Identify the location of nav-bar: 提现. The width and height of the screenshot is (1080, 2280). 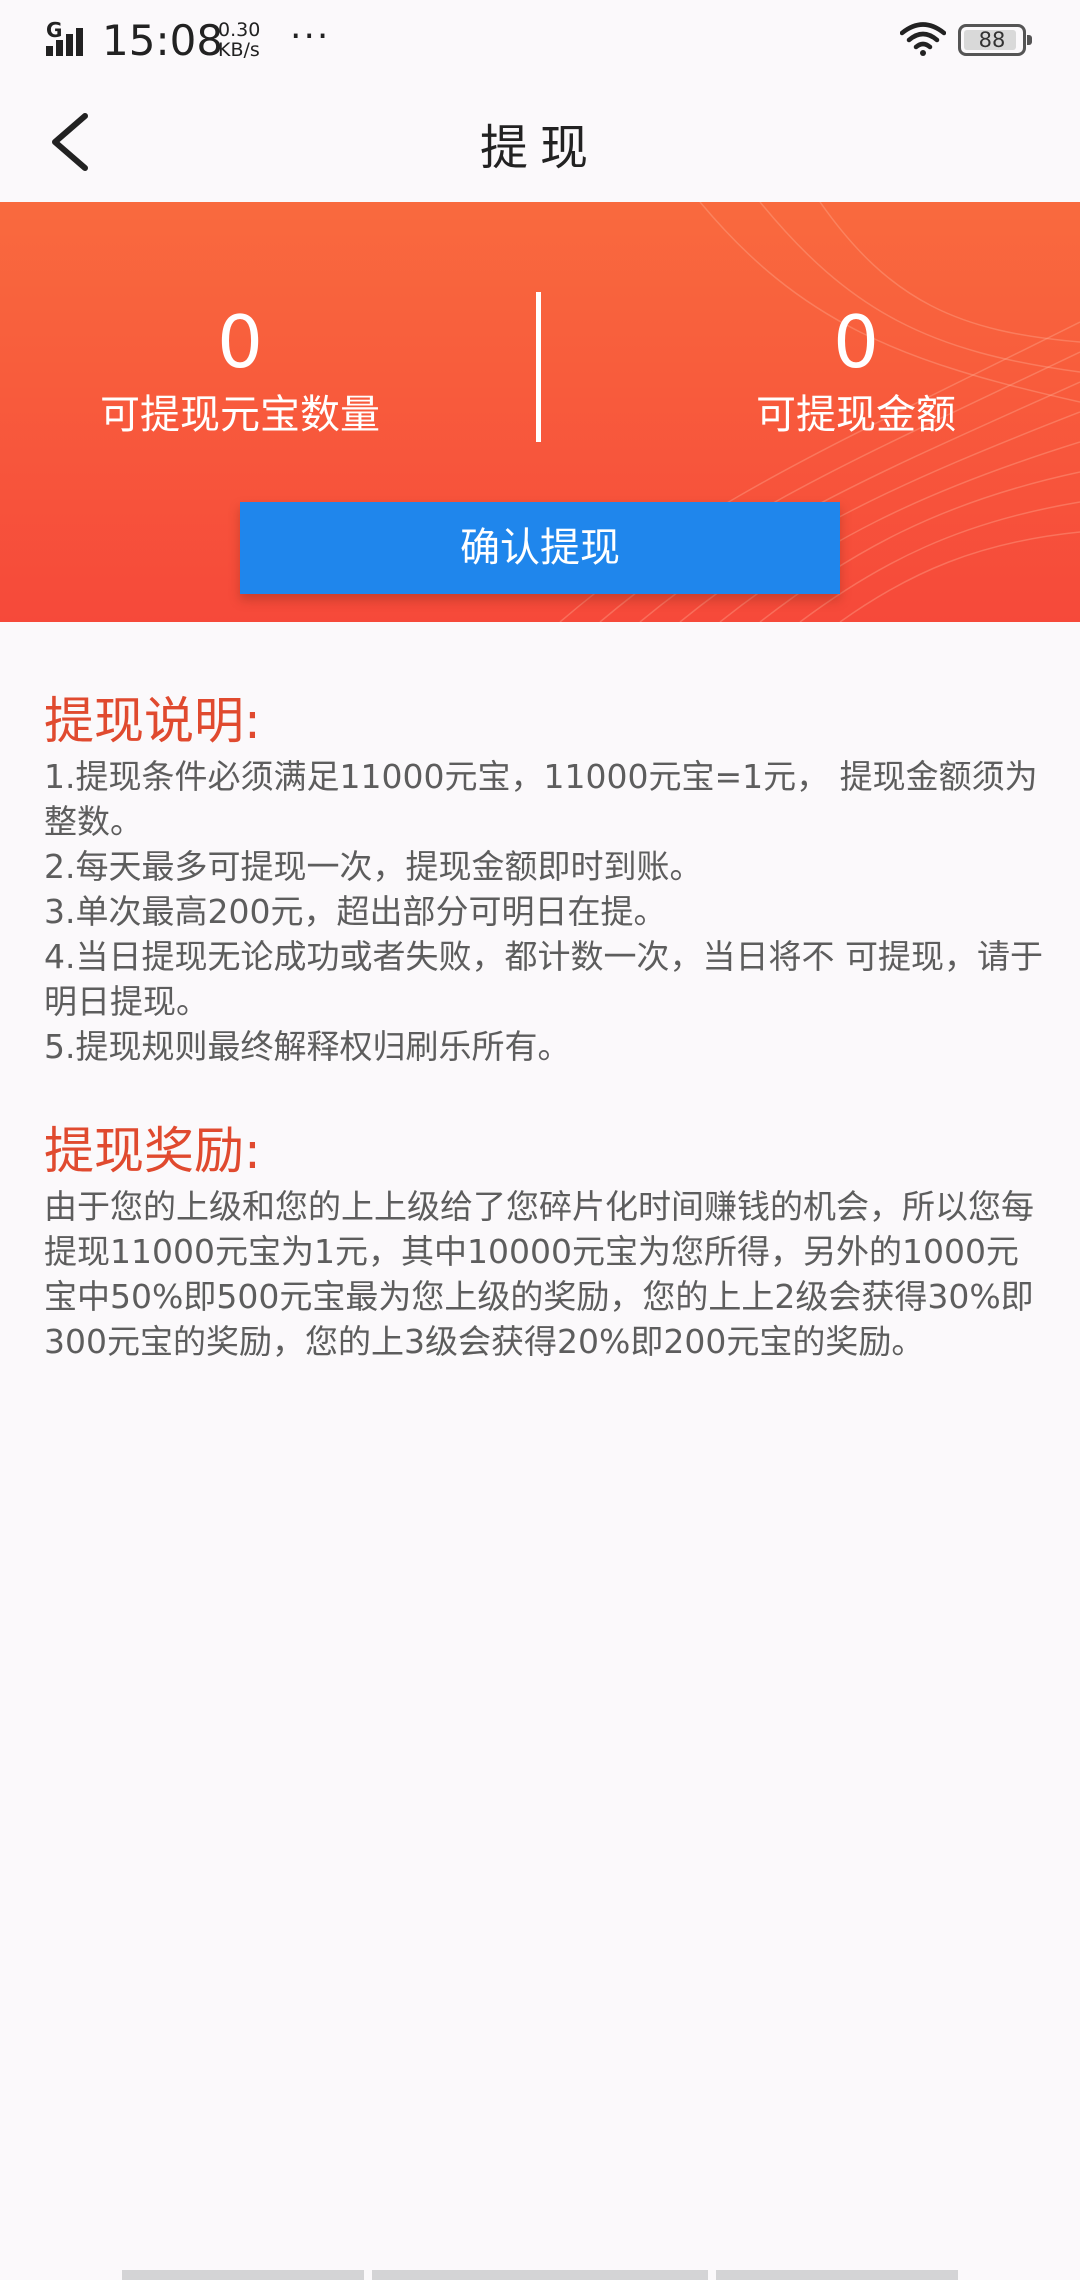
(540, 142).